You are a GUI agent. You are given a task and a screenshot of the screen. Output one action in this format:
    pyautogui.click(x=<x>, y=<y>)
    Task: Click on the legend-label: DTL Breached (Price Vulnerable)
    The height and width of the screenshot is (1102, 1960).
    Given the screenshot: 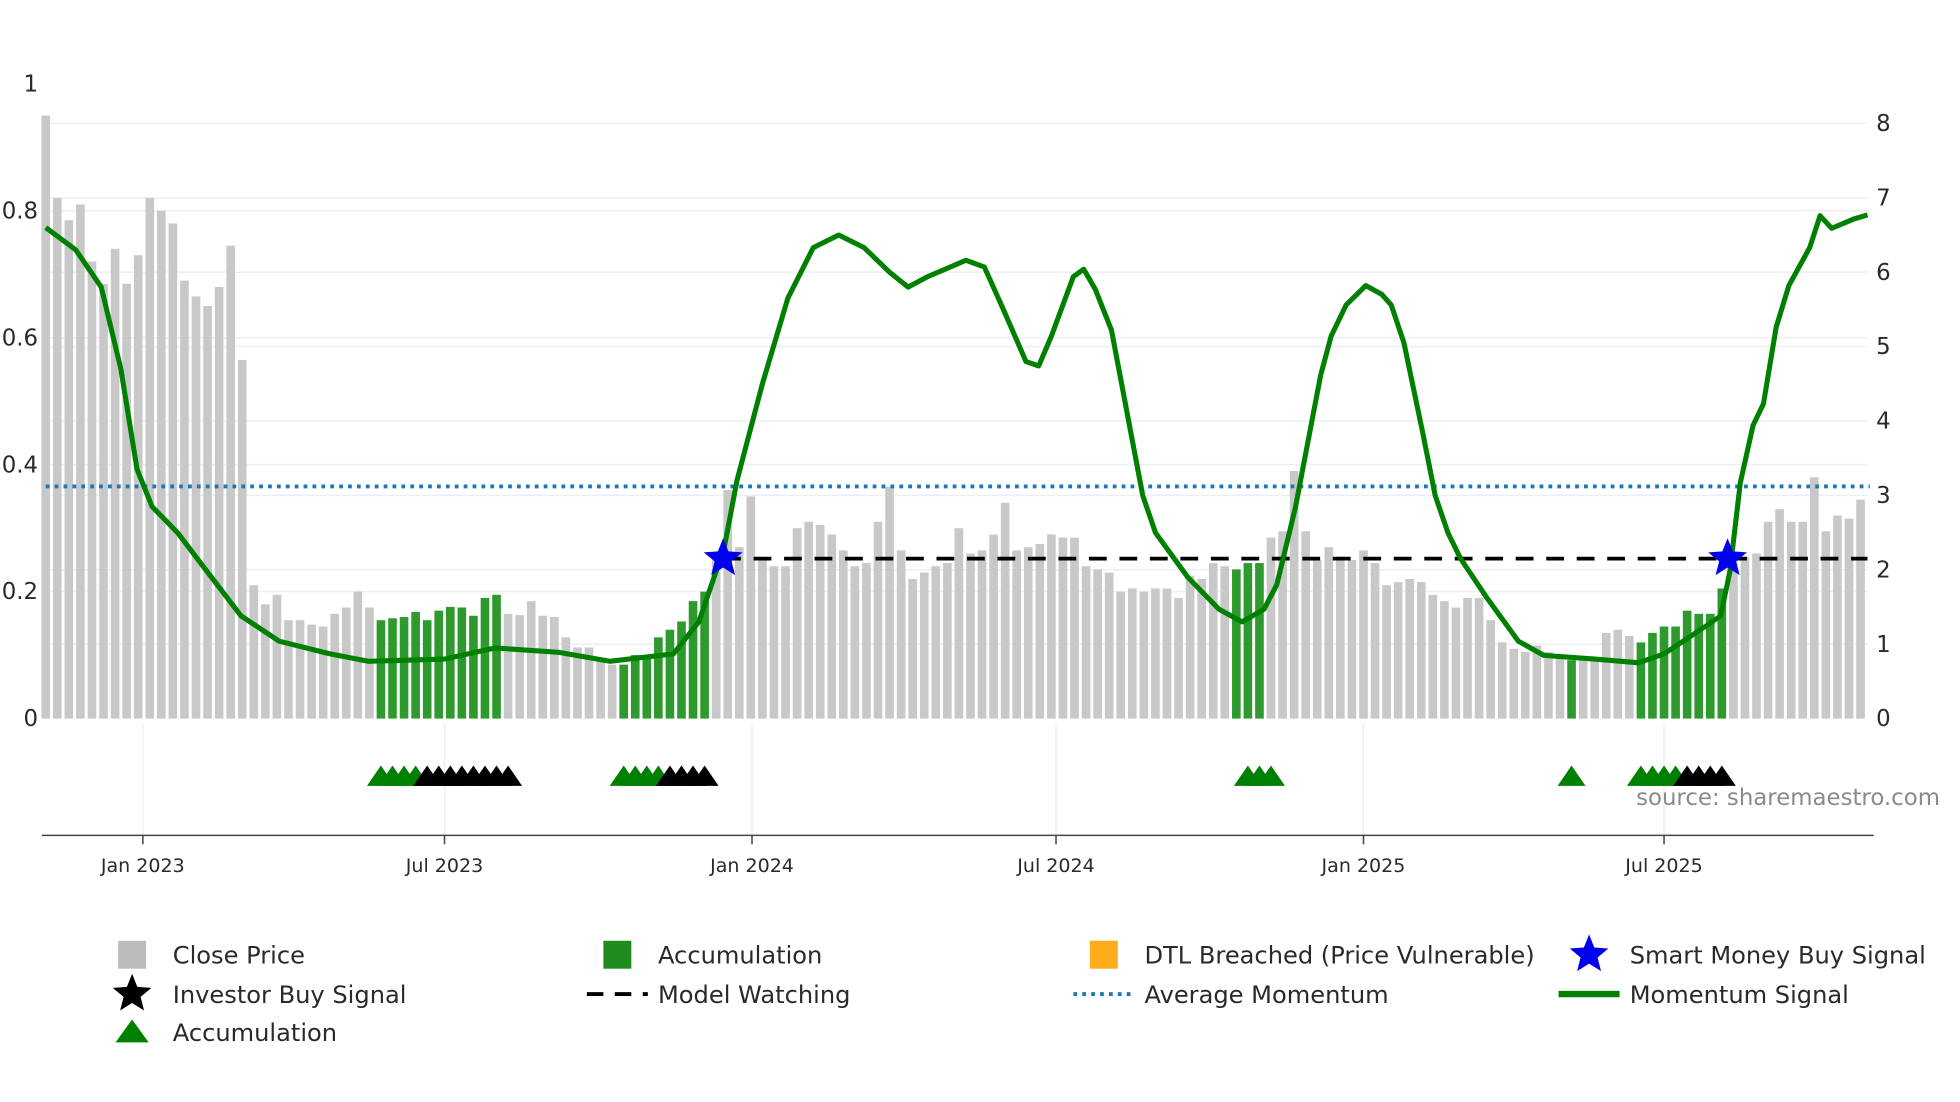 What is the action you would take?
    pyautogui.click(x=1339, y=956)
    